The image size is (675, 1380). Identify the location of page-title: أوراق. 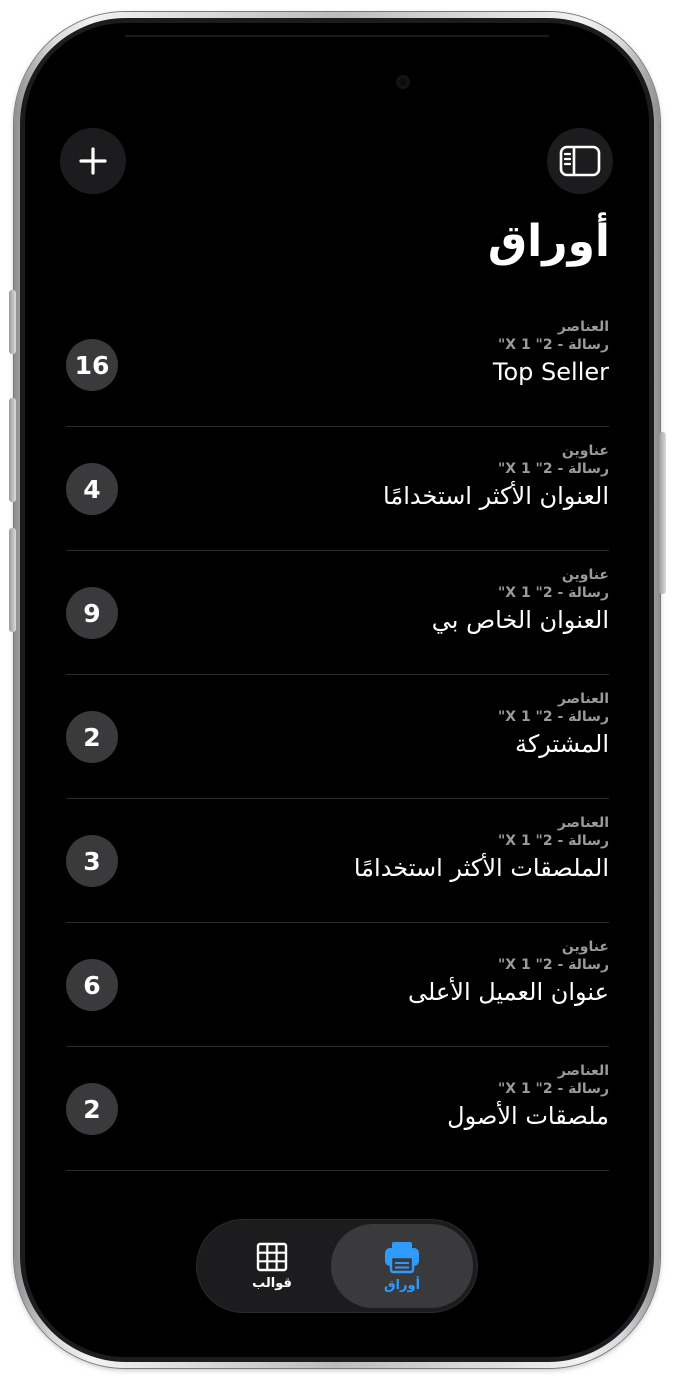
(548, 241).